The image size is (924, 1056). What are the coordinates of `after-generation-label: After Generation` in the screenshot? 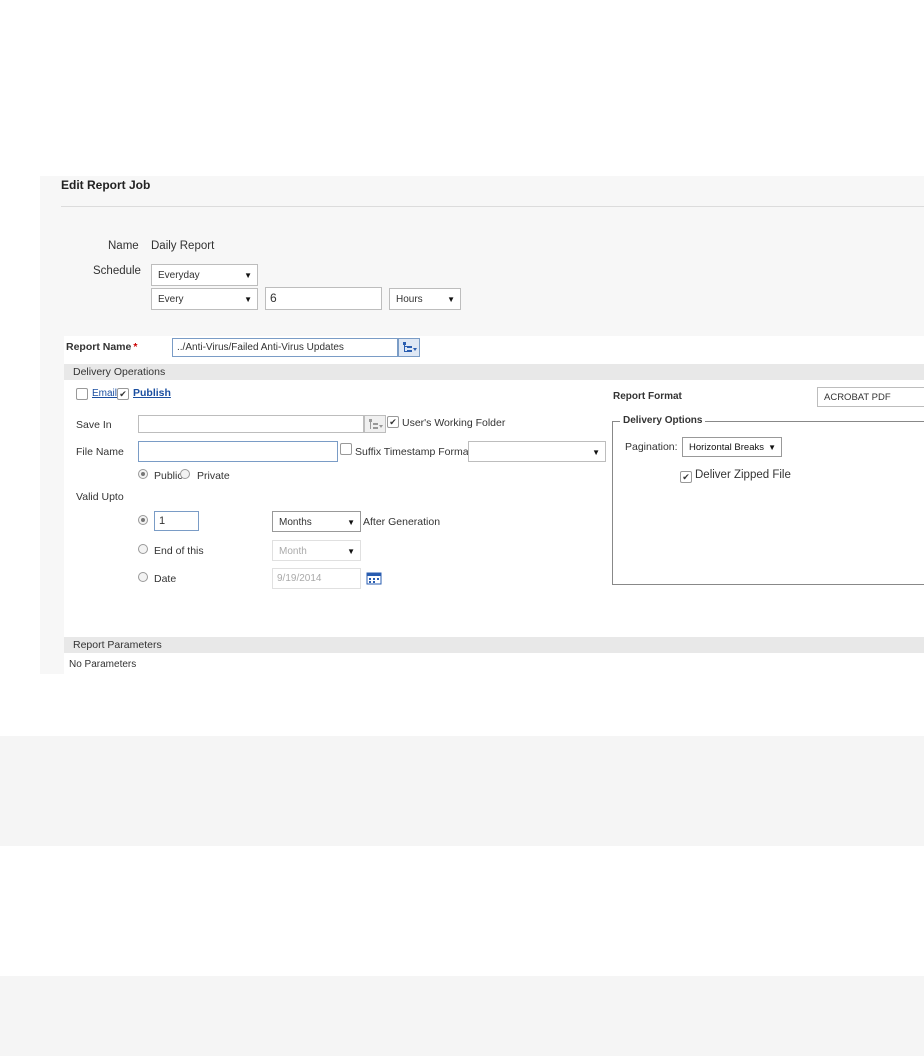 It's located at (402, 522).